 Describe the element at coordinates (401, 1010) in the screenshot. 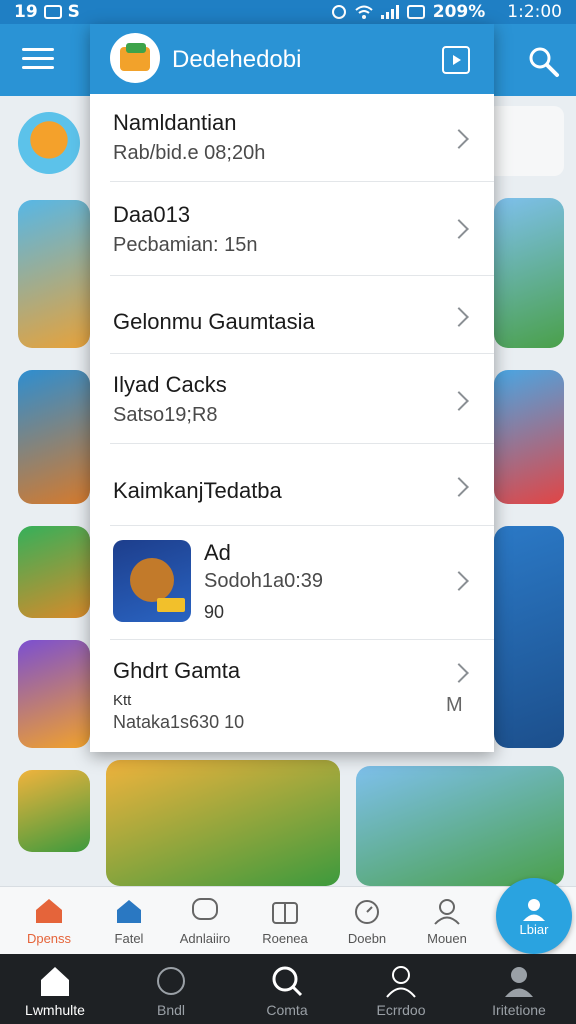

I see `nav-label: Ecrrdoo` at that location.